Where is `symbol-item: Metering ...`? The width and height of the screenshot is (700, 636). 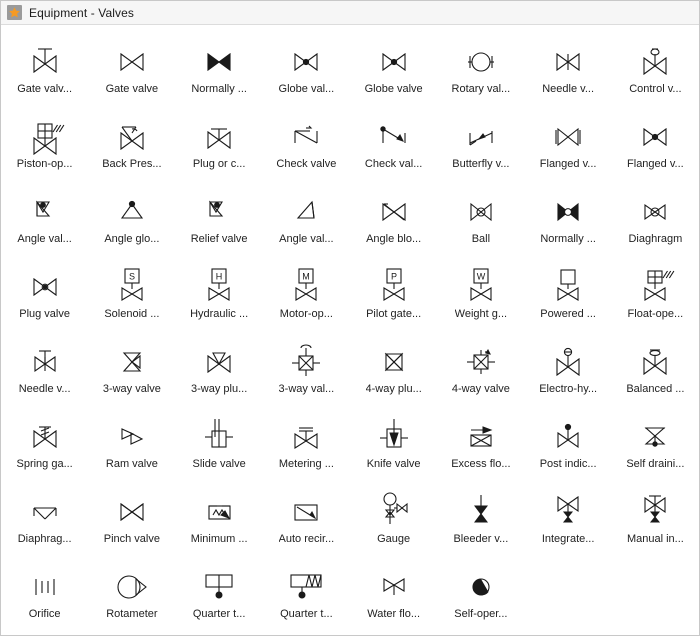 symbol-item: Metering ... is located at coordinates (306, 443).